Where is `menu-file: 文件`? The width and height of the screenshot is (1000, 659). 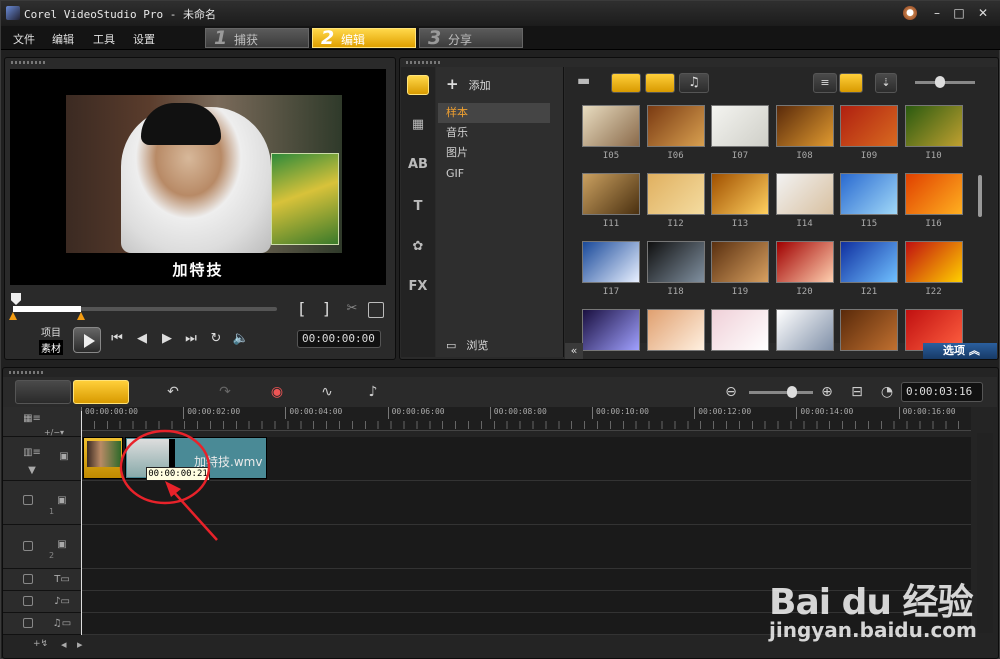 menu-file: 文件 is located at coordinates (24, 39).